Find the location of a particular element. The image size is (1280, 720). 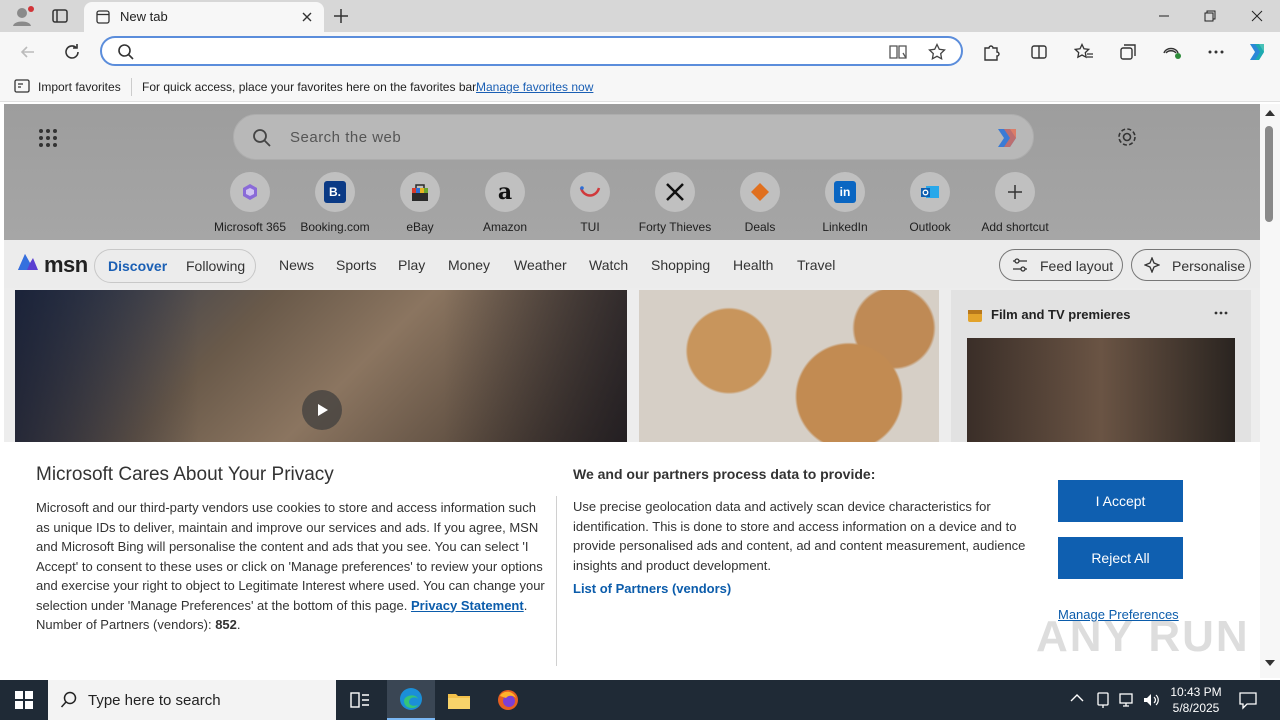

start-button is located at coordinates (24, 700).